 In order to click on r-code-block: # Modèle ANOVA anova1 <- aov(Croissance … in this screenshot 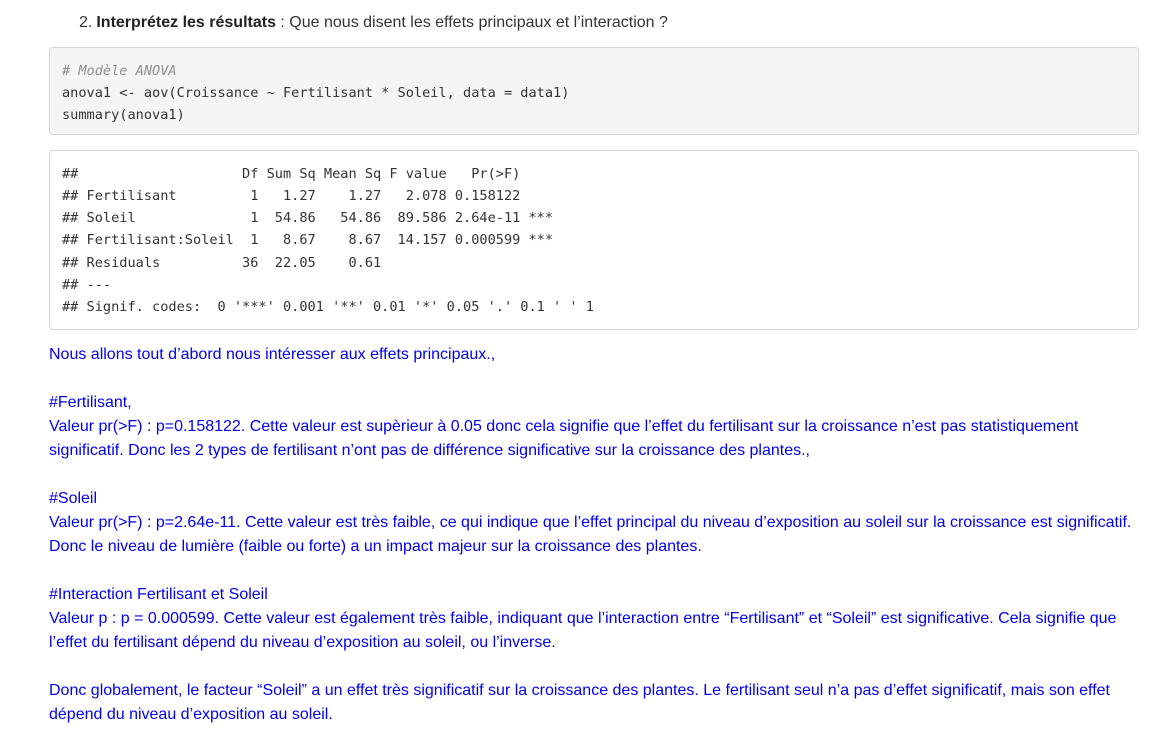, I will do `click(594, 91)`.